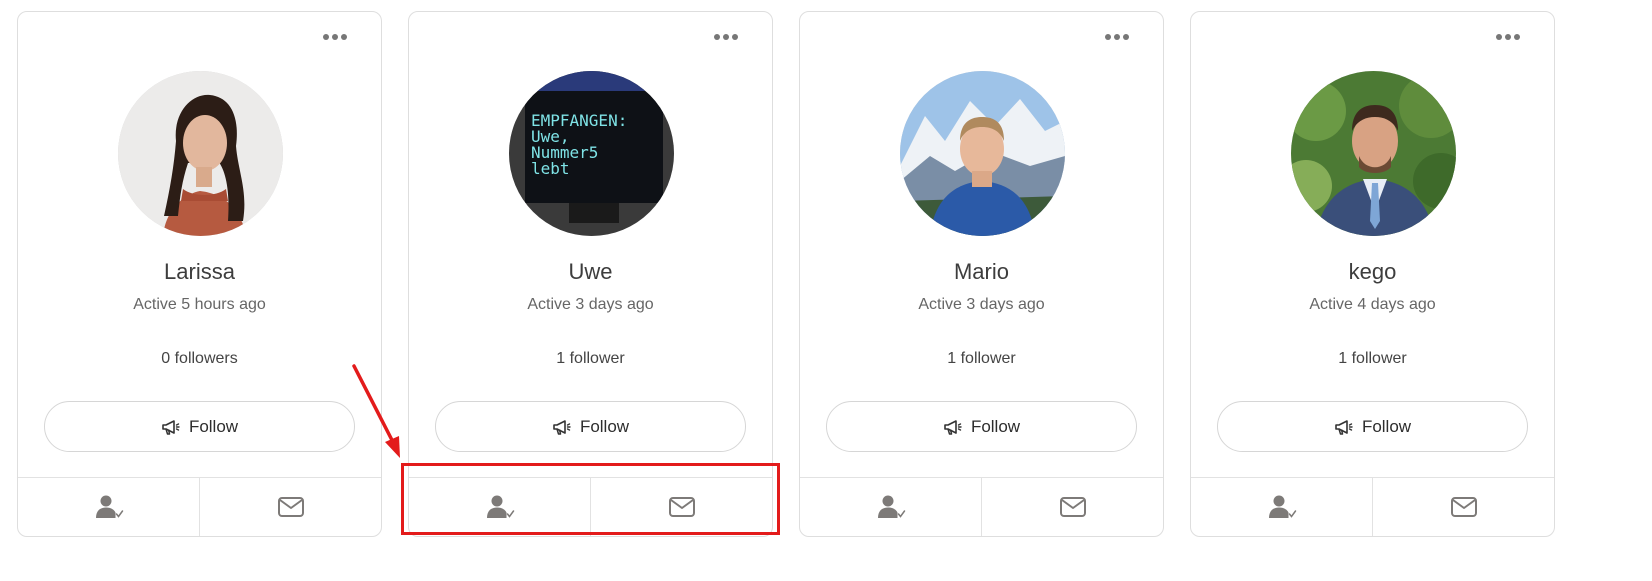 This screenshot has width=1652, height=581. What do you see at coordinates (199, 304) in the screenshot?
I see `last-active: Active 5 hours ago` at bounding box center [199, 304].